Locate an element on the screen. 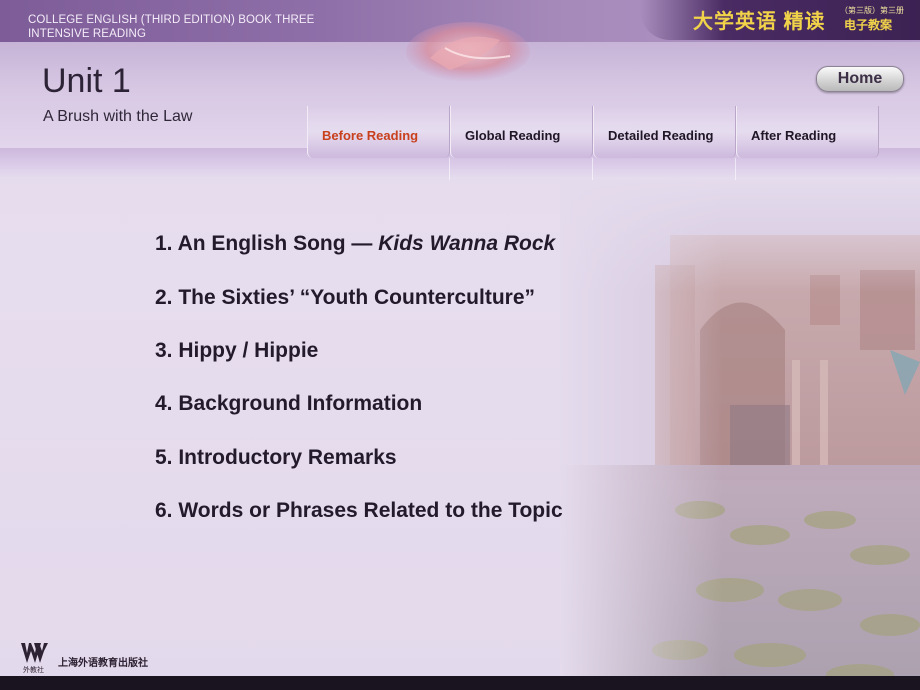 The width and height of the screenshot is (920, 690). tab-label: Before Reading is located at coordinates (370, 135).